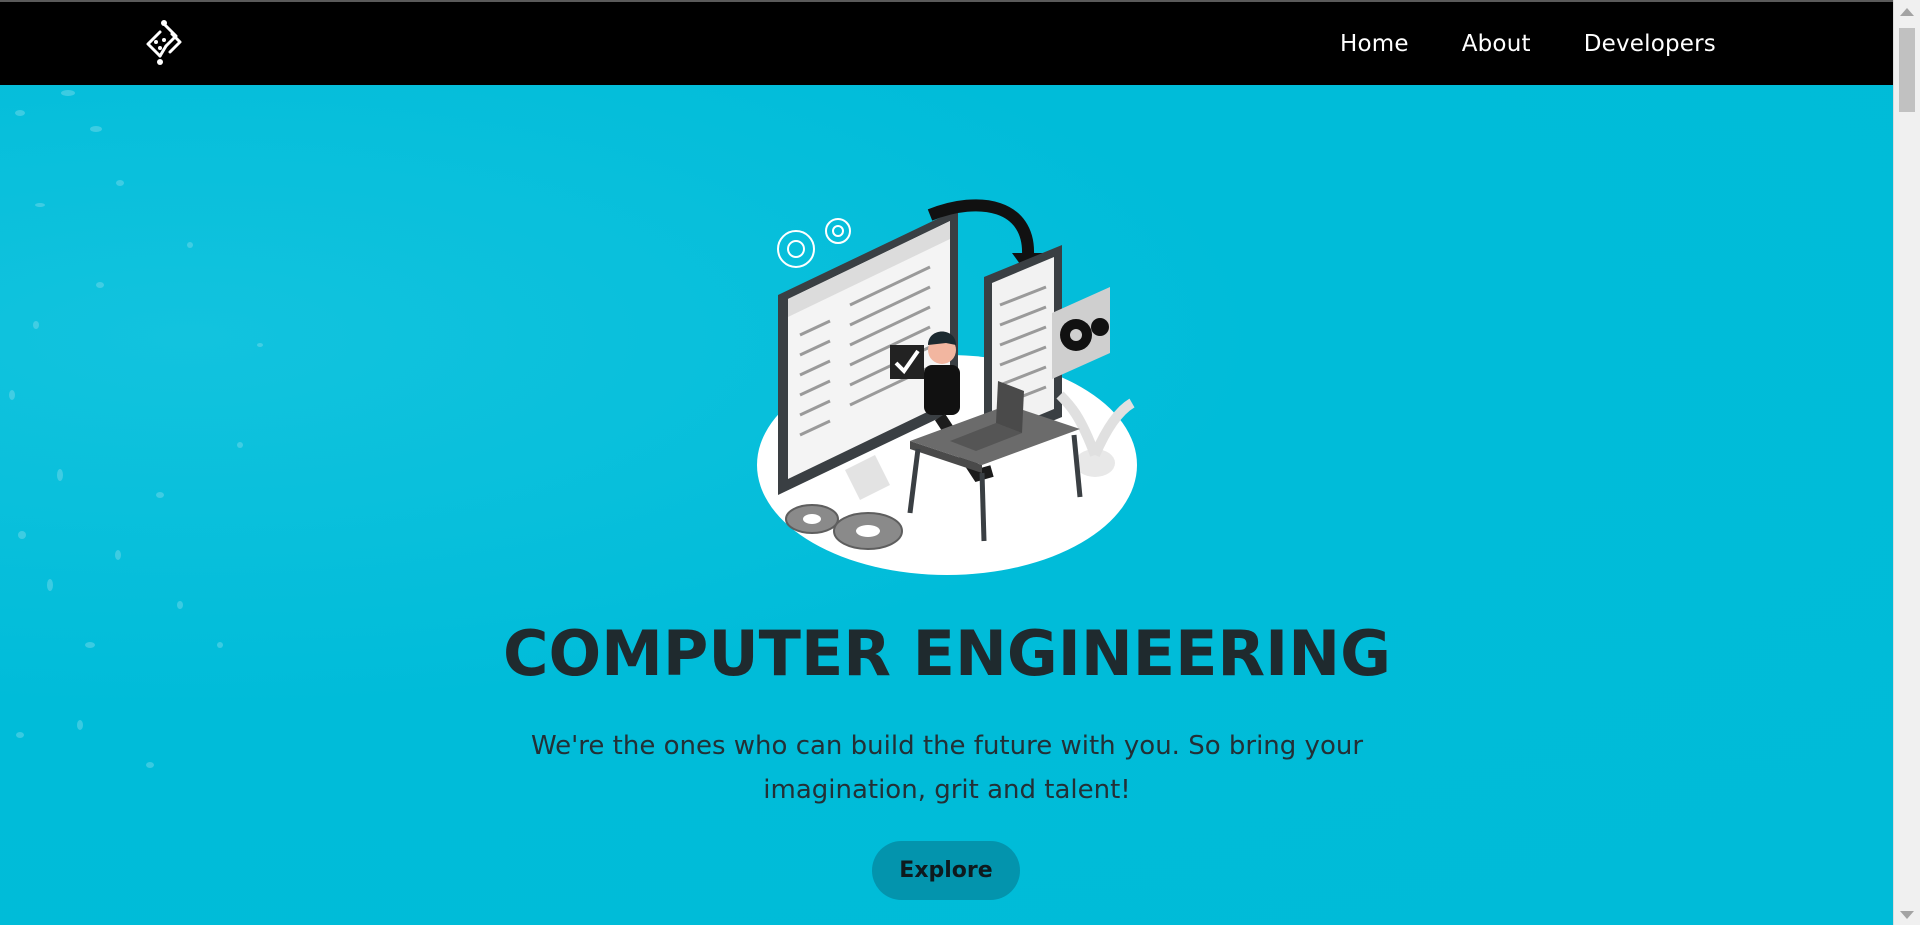  What do you see at coordinates (947, 43) in the screenshot?
I see `top-navbar: Home About Developers` at bounding box center [947, 43].